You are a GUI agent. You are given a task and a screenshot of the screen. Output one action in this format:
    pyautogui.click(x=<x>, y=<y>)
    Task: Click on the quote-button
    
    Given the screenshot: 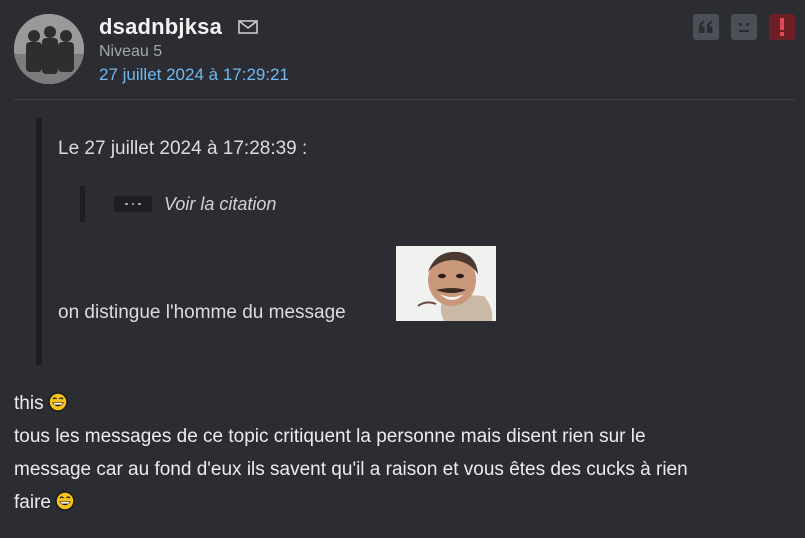 What is the action you would take?
    pyautogui.click(x=706, y=27)
    